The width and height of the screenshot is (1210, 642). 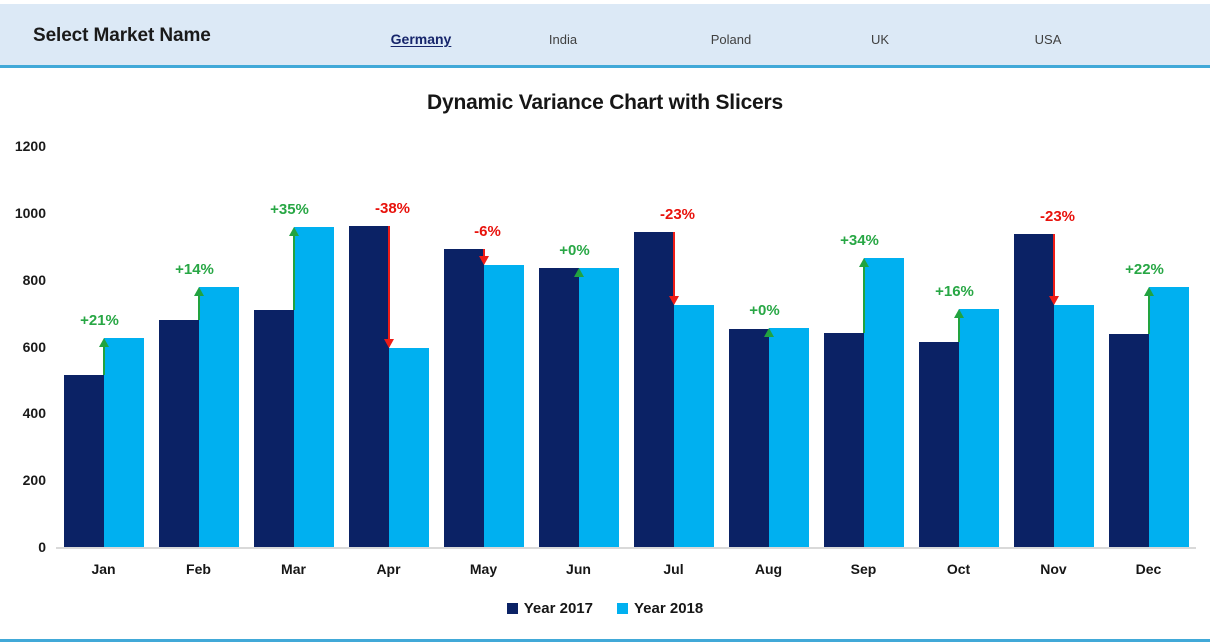 I want to click on variance-arrow-mar-up, so click(x=294, y=269).